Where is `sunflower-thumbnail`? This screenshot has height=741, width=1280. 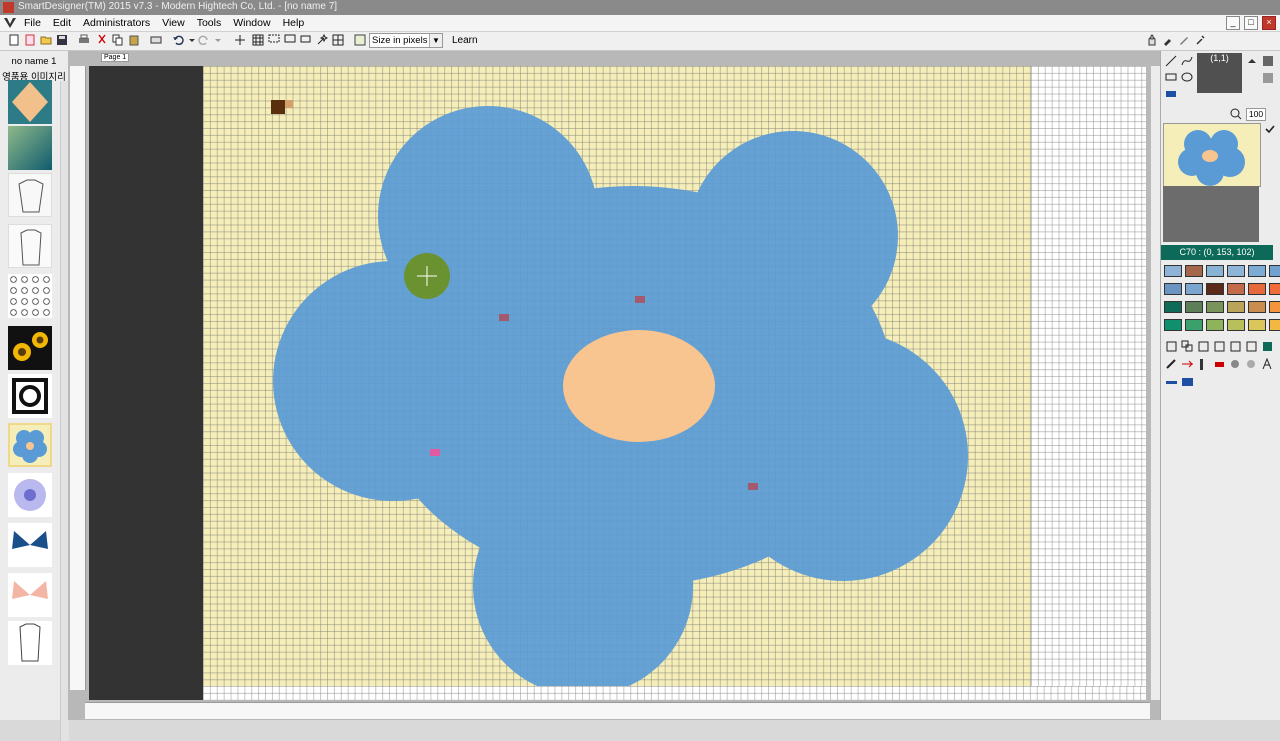 sunflower-thumbnail is located at coordinates (30, 348).